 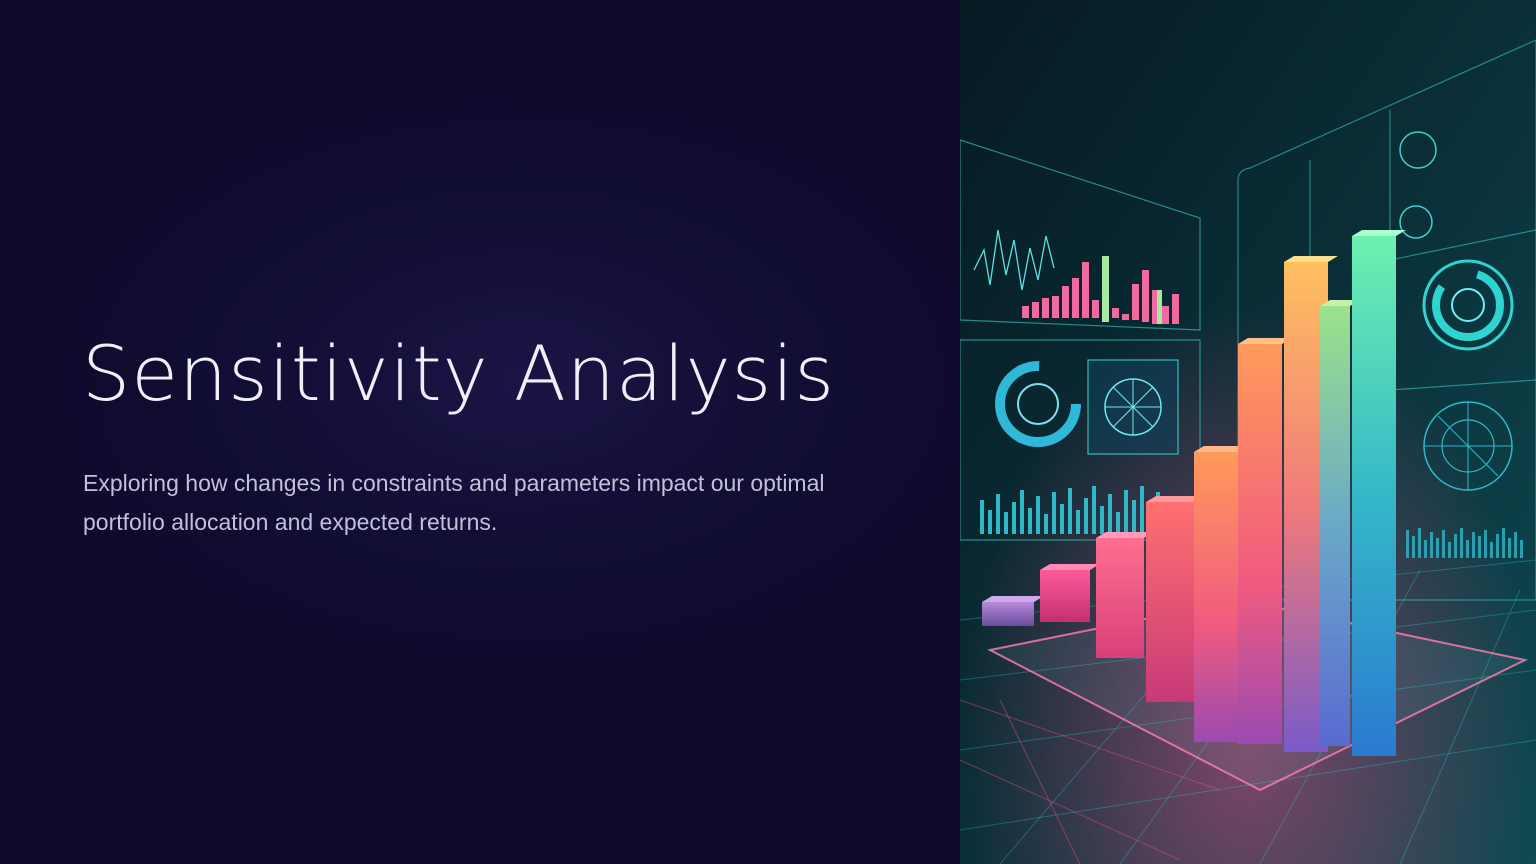 I want to click on slide-title: Sensitivity Analysis, so click(x=458, y=373).